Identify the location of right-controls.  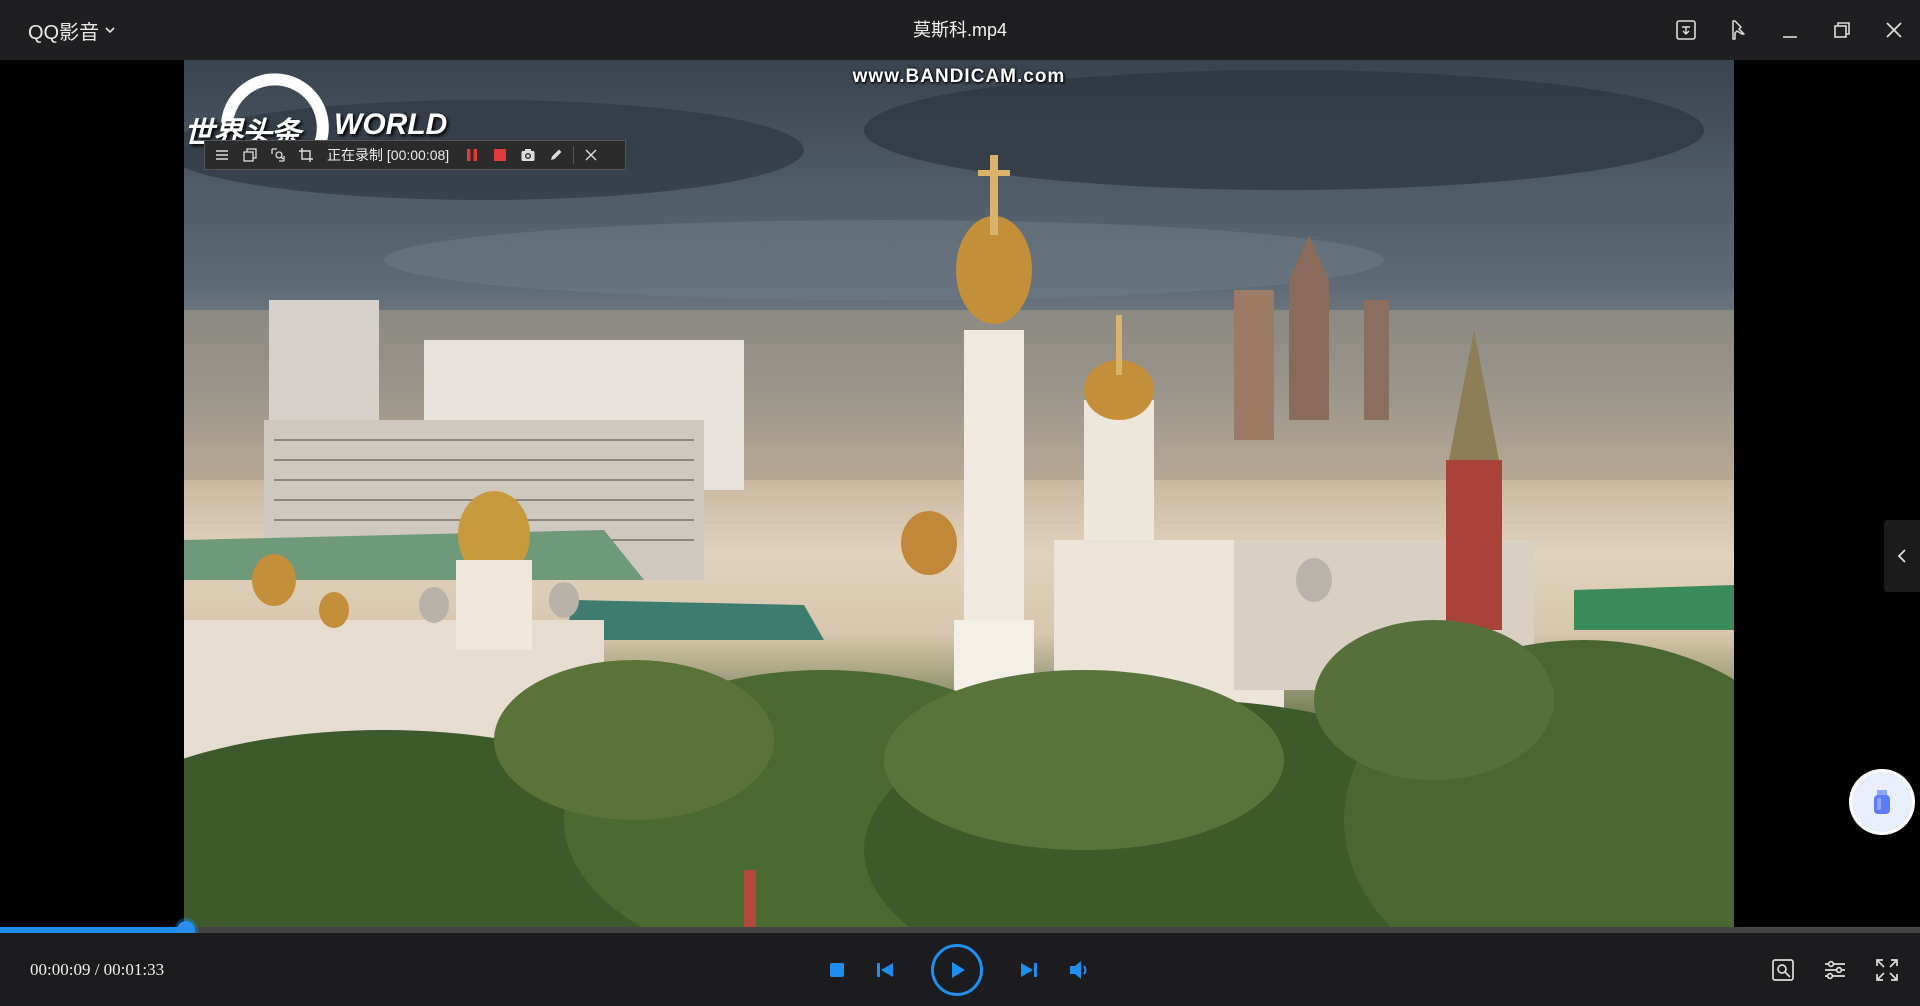
(1835, 969).